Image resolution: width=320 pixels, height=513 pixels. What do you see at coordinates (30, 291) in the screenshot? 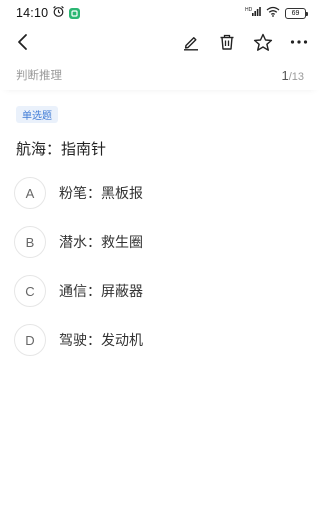
I see `option-letter: C` at bounding box center [30, 291].